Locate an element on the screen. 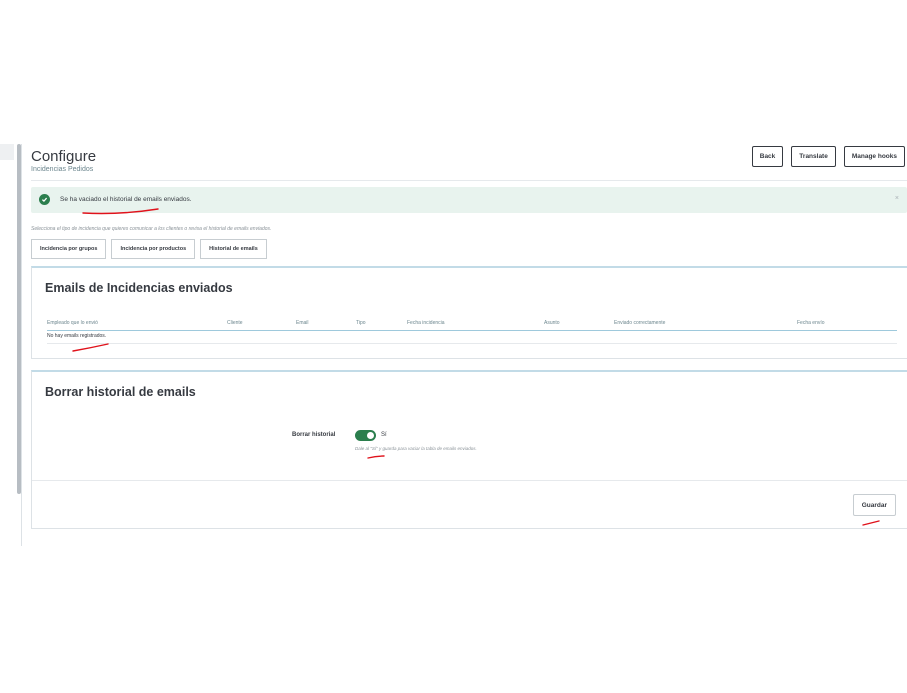 The width and height of the screenshot is (907, 693). col-enviado-correctamente: Enviado correctamente is located at coordinates (639, 323).